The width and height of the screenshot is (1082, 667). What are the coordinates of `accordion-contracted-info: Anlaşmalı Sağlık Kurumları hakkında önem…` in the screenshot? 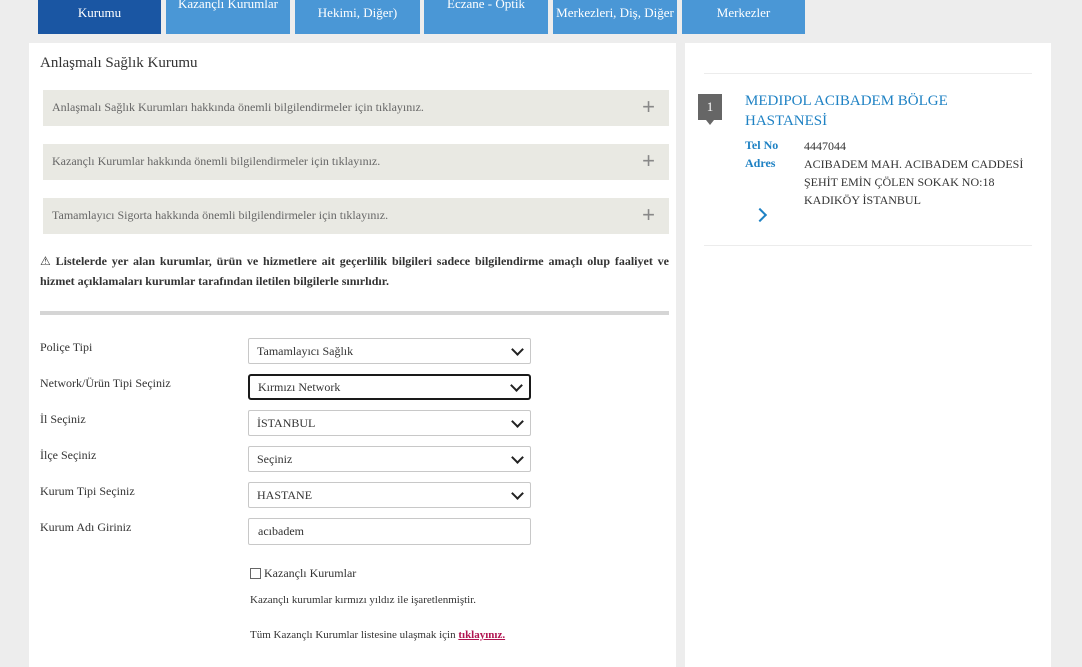 It's located at (356, 108).